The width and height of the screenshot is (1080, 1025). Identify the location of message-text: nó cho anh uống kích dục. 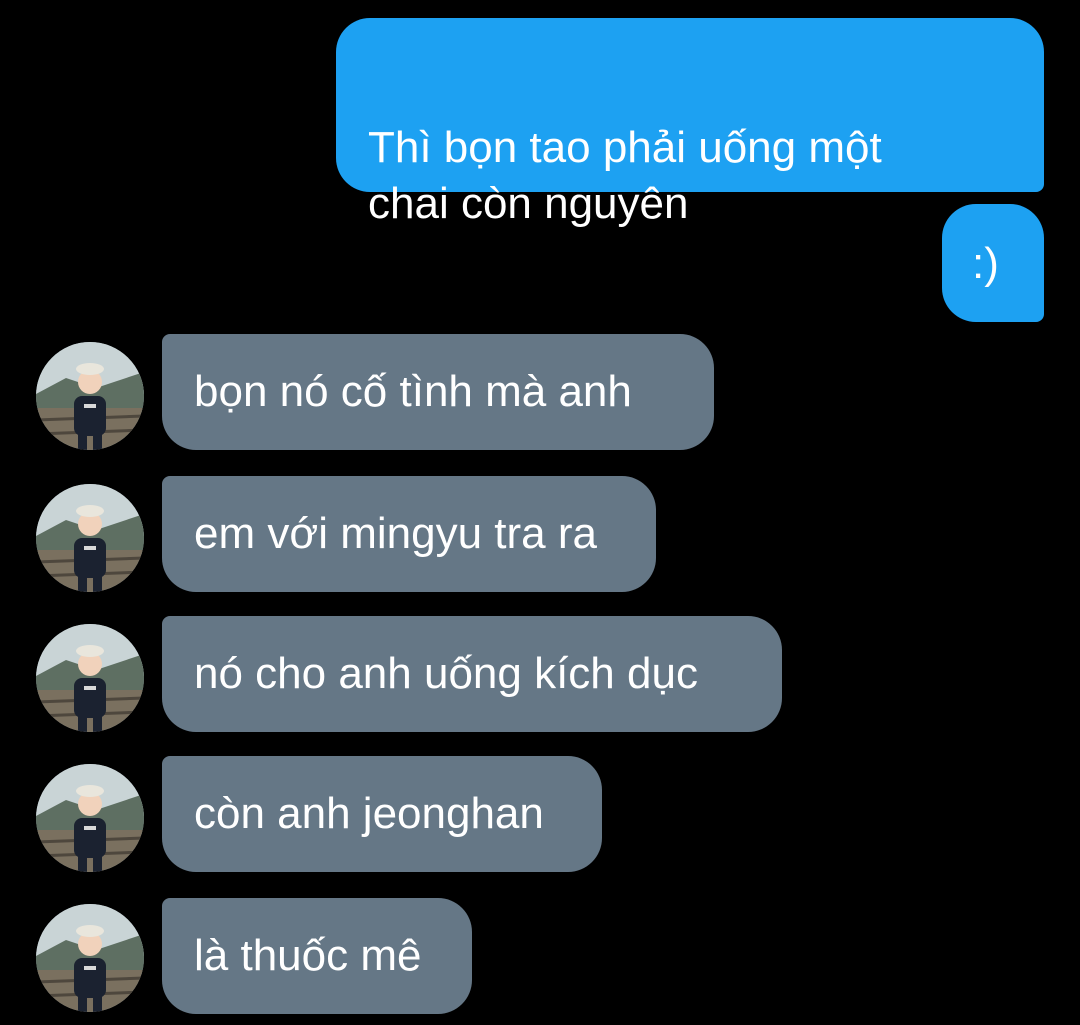
(446, 673).